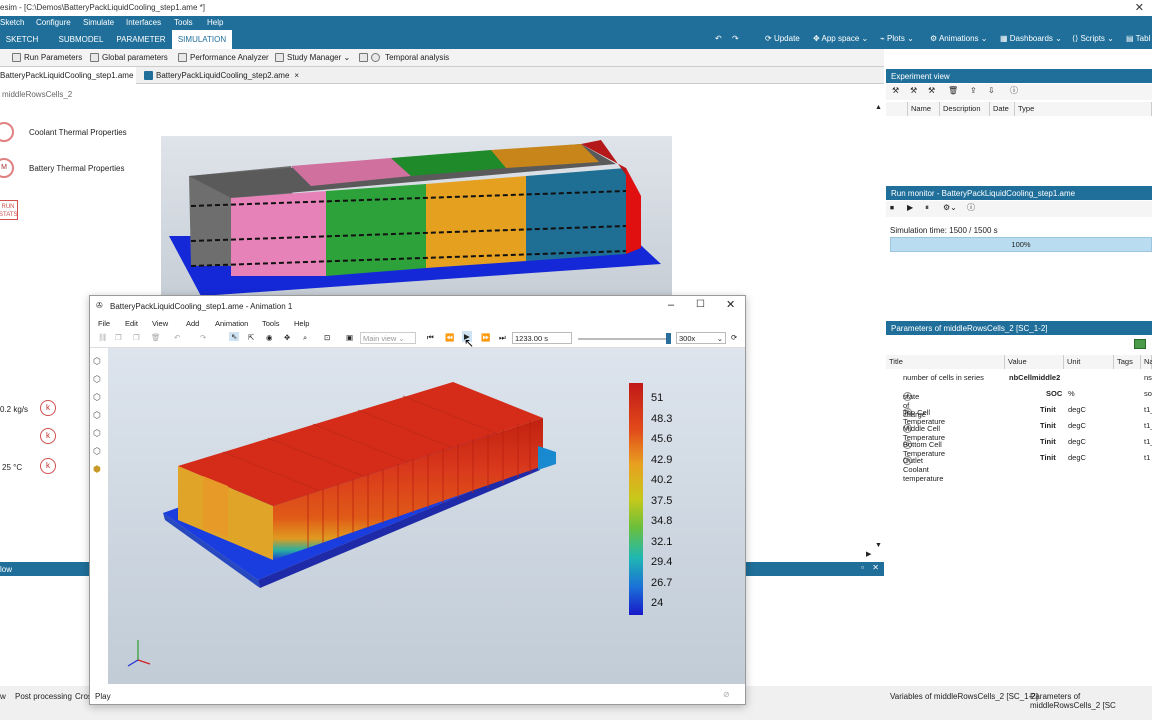 This screenshot has width=1152, height=720. I want to click on tab-sketch: SKETCH, so click(22, 39).